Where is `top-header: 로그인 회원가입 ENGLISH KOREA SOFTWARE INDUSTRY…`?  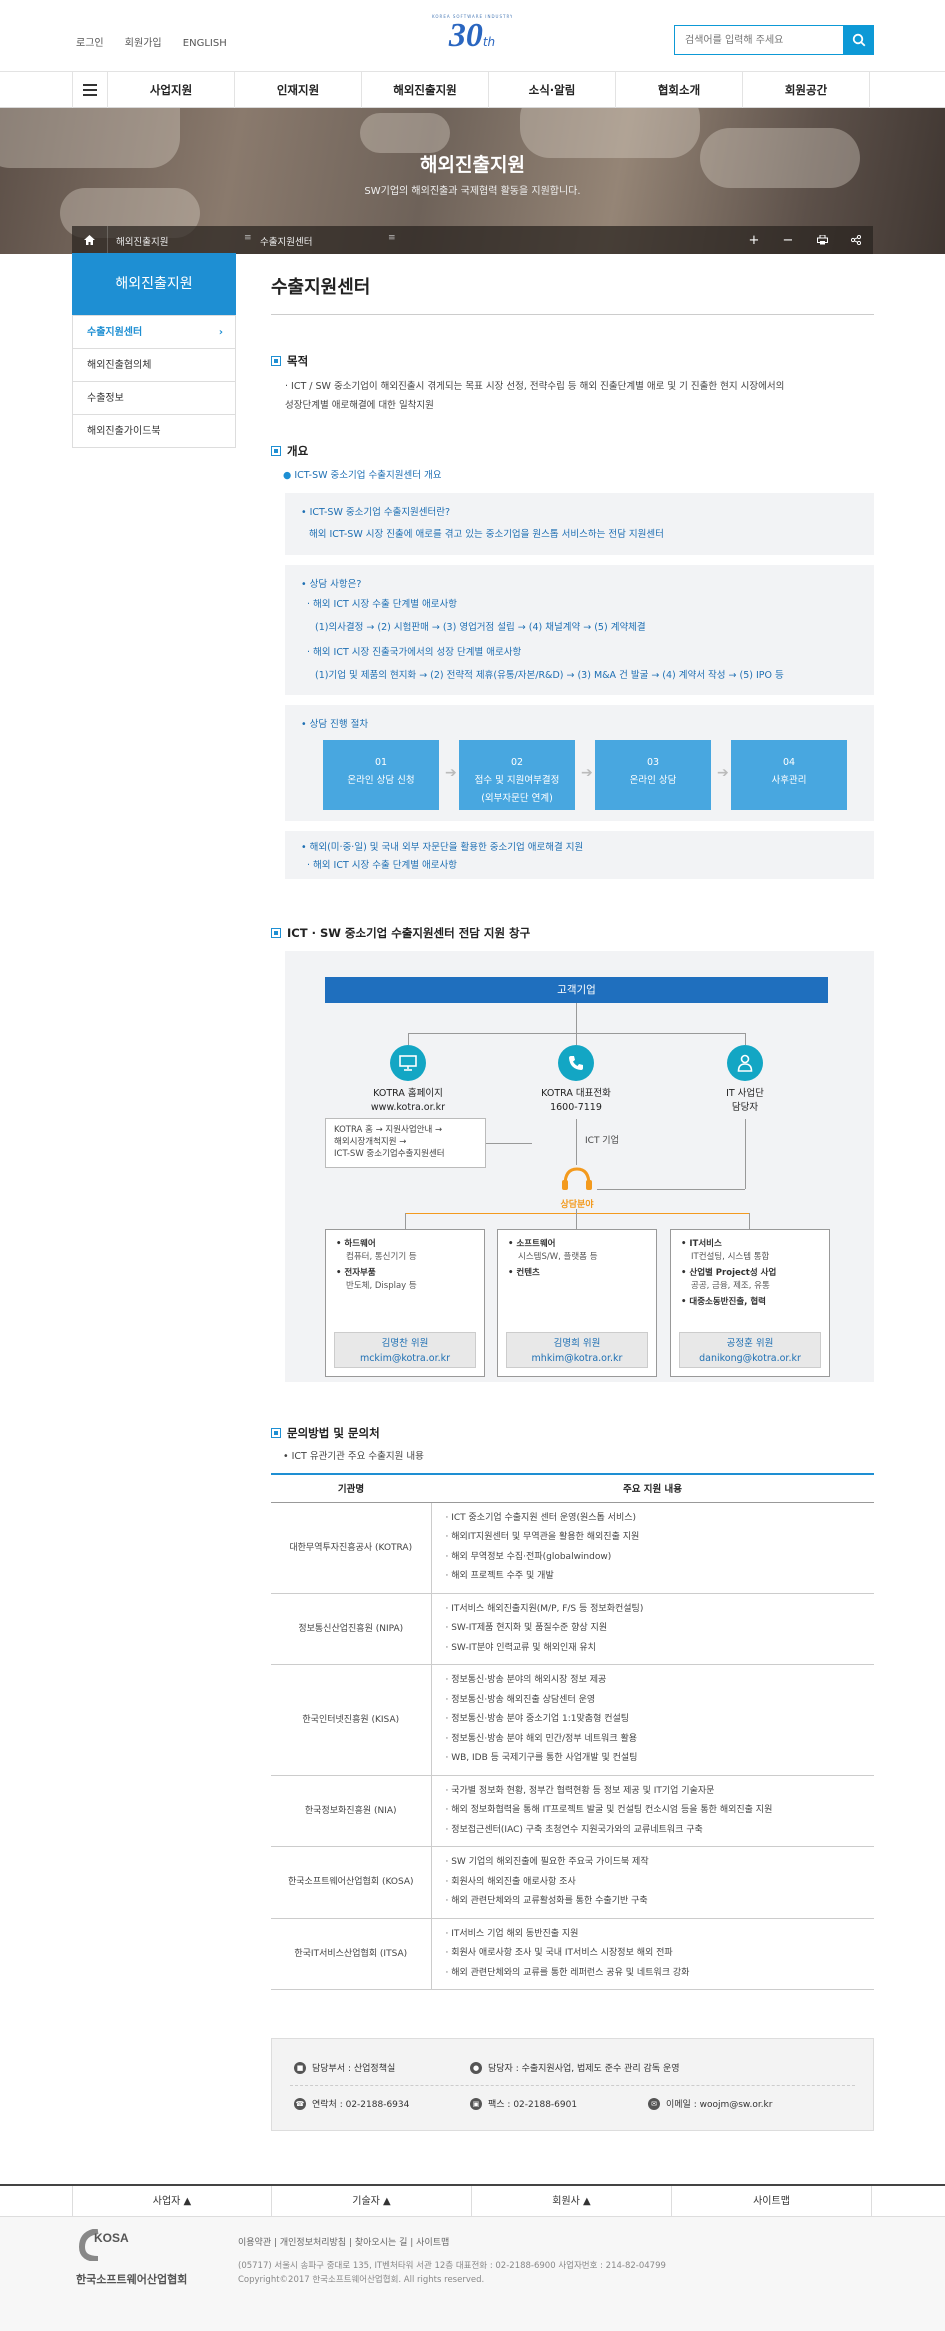 top-header: 로그인 회원가입 ENGLISH KOREA SOFTWARE INDUSTRY… is located at coordinates (472, 36).